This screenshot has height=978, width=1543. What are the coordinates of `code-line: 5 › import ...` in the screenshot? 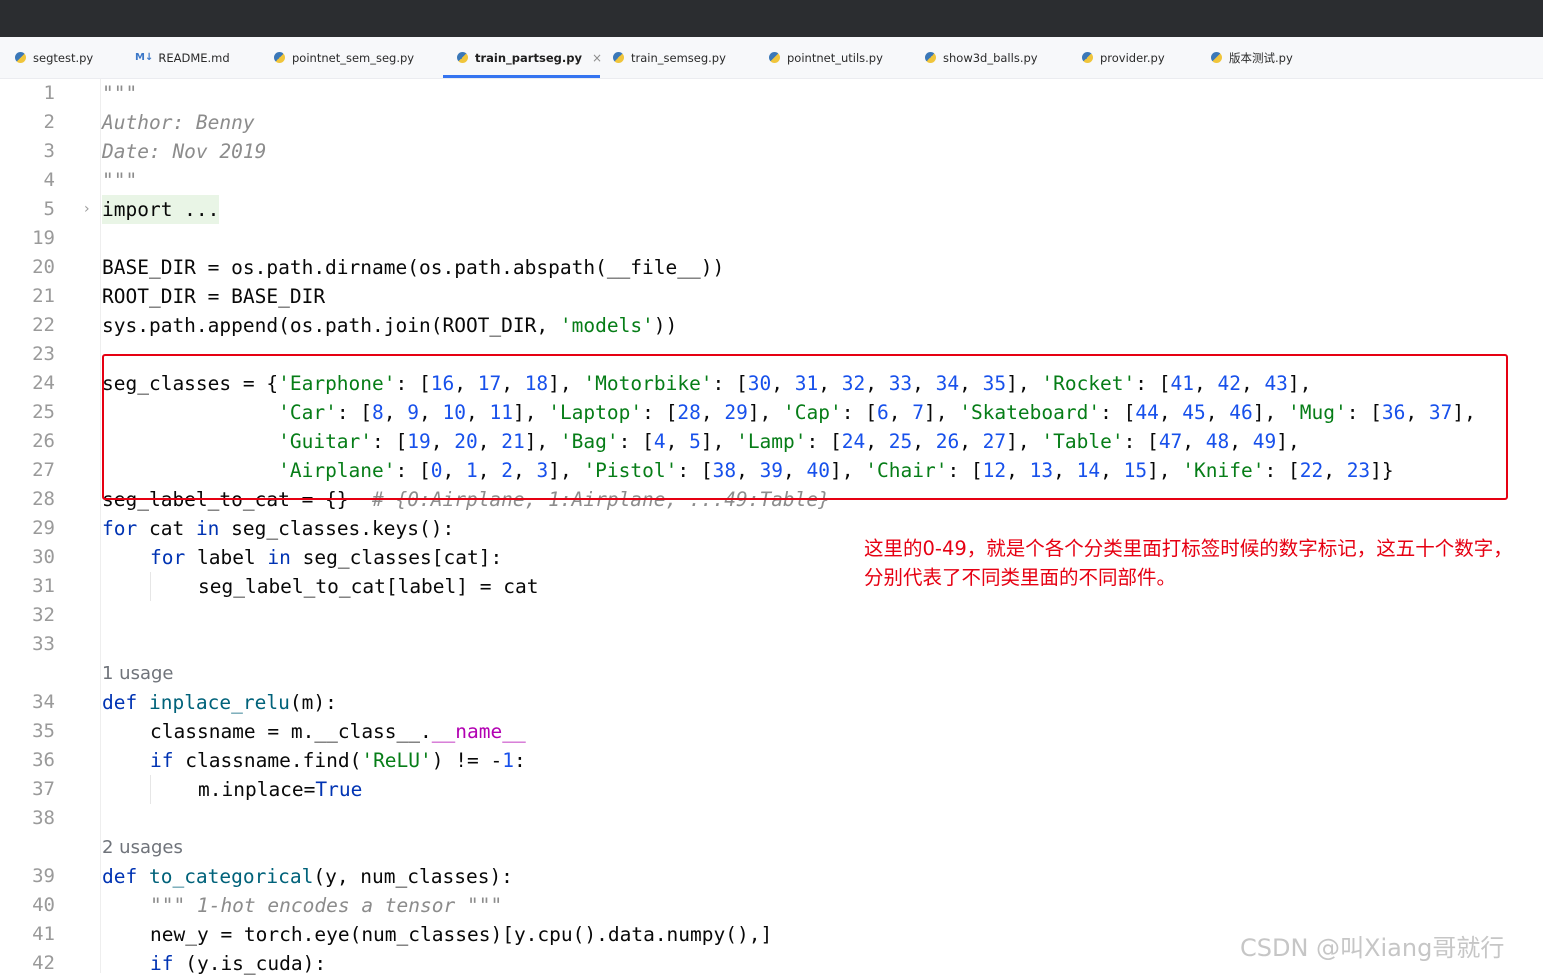 It's located at (771, 209).